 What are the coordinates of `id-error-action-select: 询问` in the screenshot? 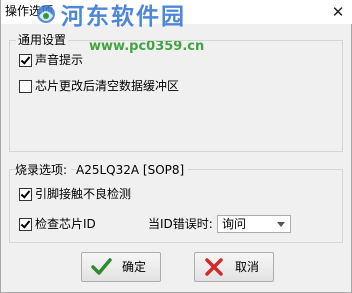 It's located at (254, 224).